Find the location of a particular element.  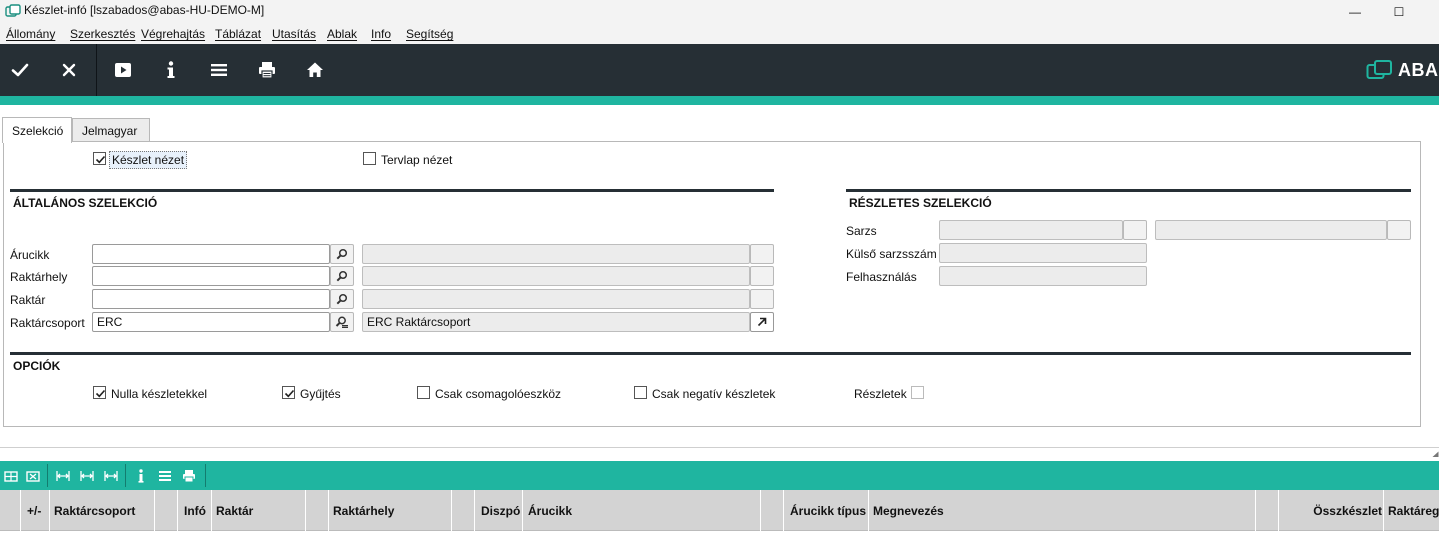

grid-toolbar is located at coordinates (719, 475).